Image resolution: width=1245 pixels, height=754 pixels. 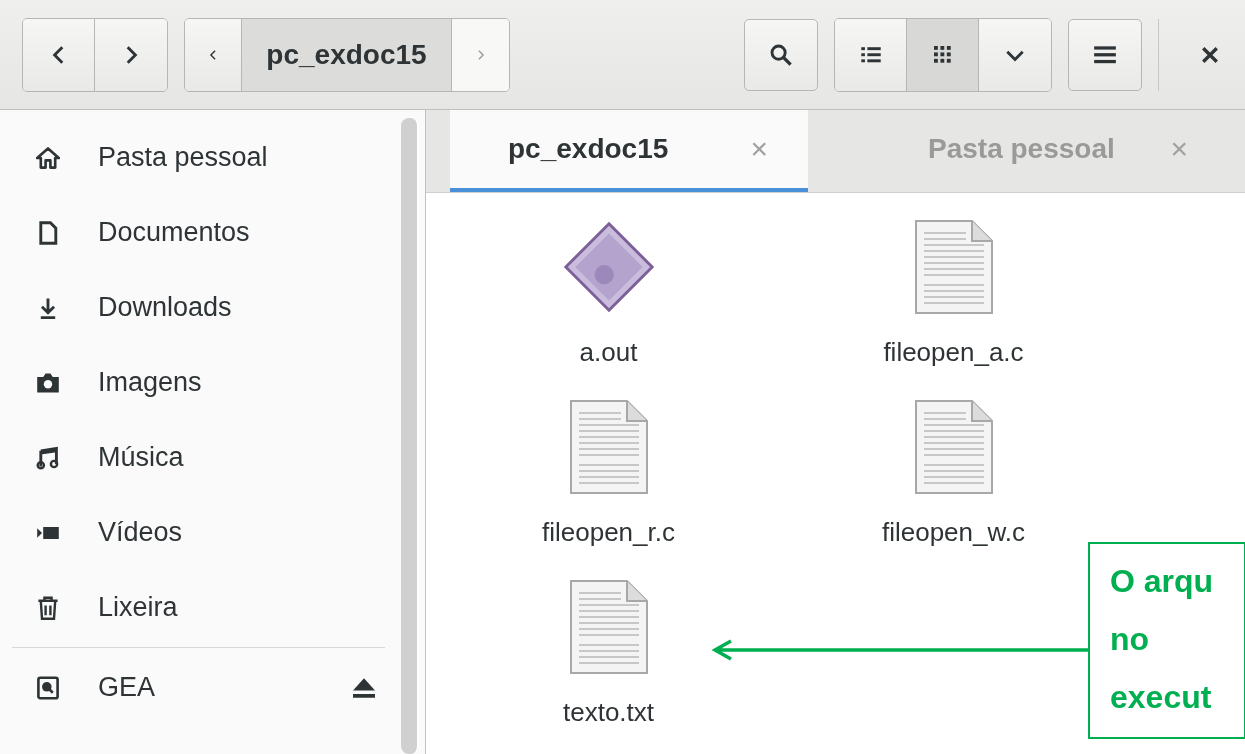 What do you see at coordinates (203, 382) in the screenshot?
I see `sidebar-item: Imagens` at bounding box center [203, 382].